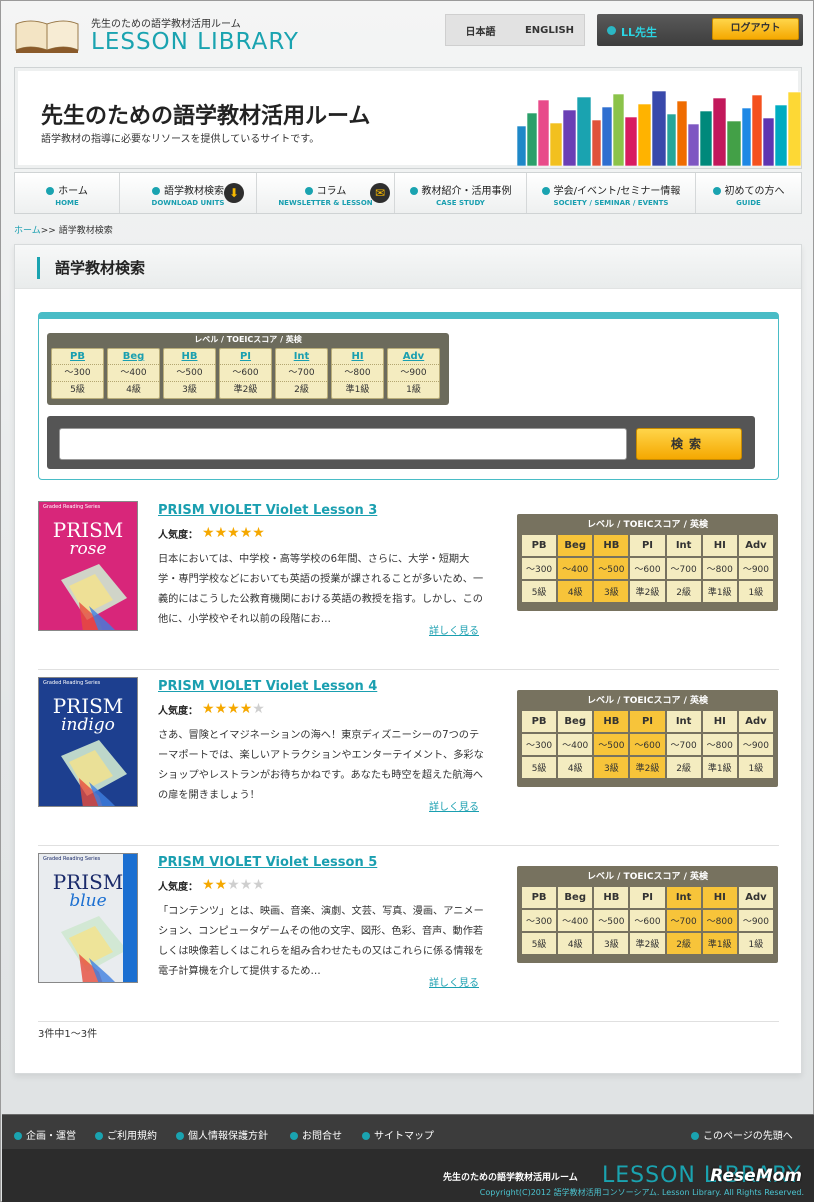 The image size is (814, 1202). Describe the element at coordinates (575, 943) in the screenshot. I see `grade-cell: 4級` at that location.